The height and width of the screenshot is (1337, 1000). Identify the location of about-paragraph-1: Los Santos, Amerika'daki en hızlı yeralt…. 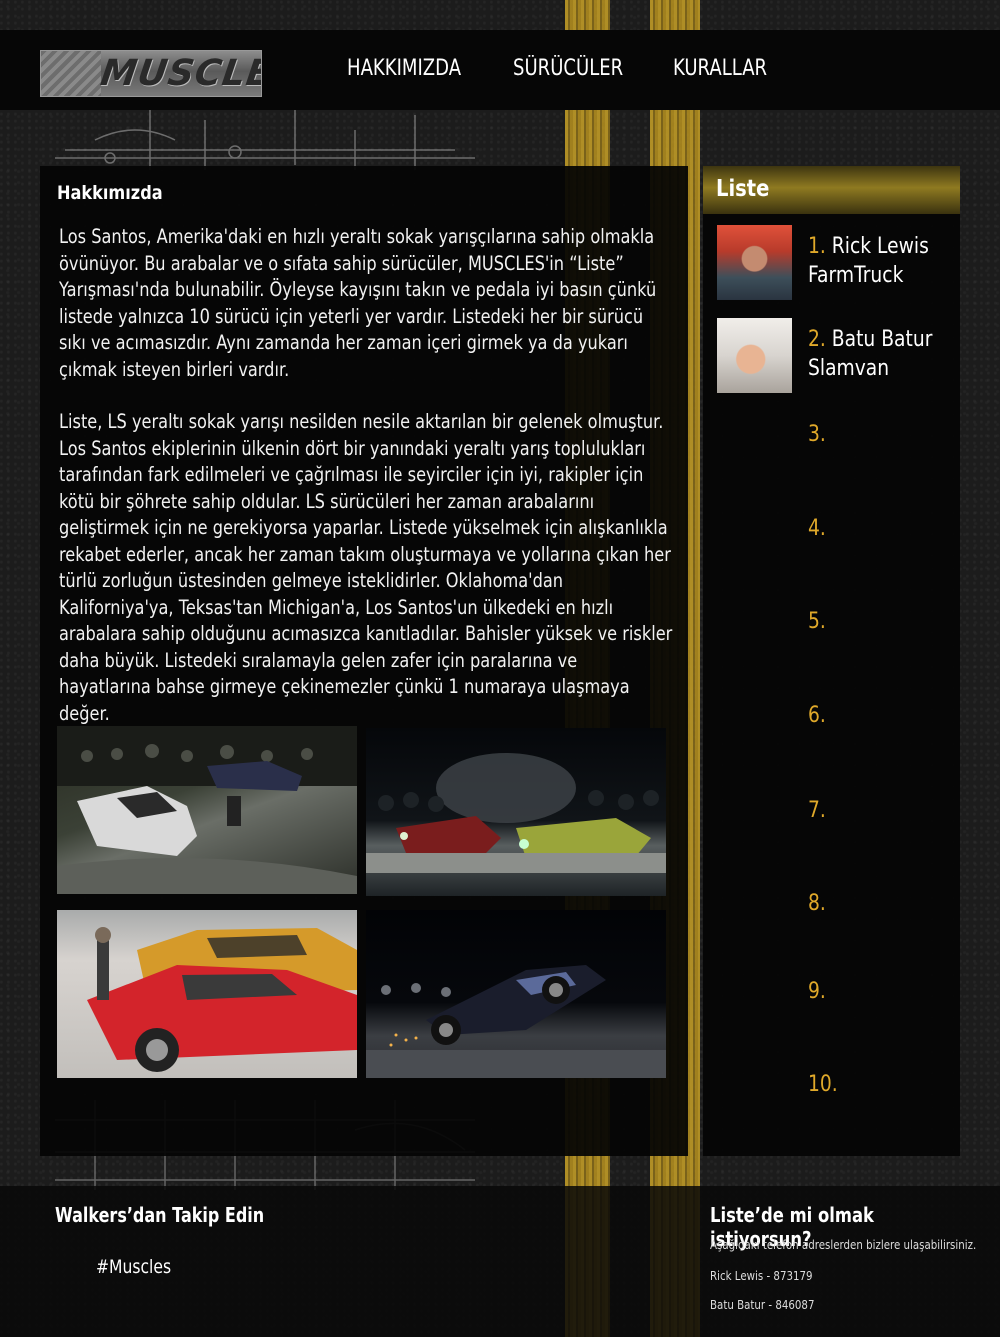
(358, 303).